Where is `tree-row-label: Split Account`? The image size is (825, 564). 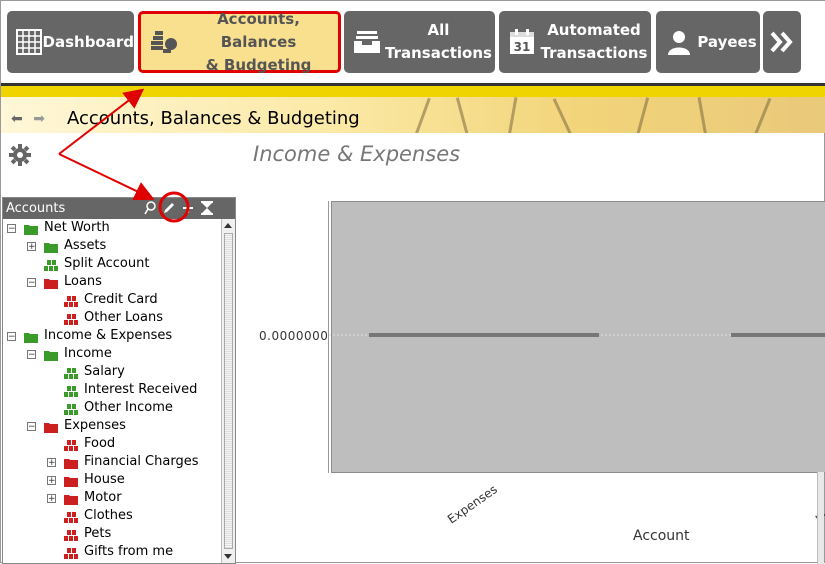
tree-row-label: Split Account is located at coordinates (107, 263).